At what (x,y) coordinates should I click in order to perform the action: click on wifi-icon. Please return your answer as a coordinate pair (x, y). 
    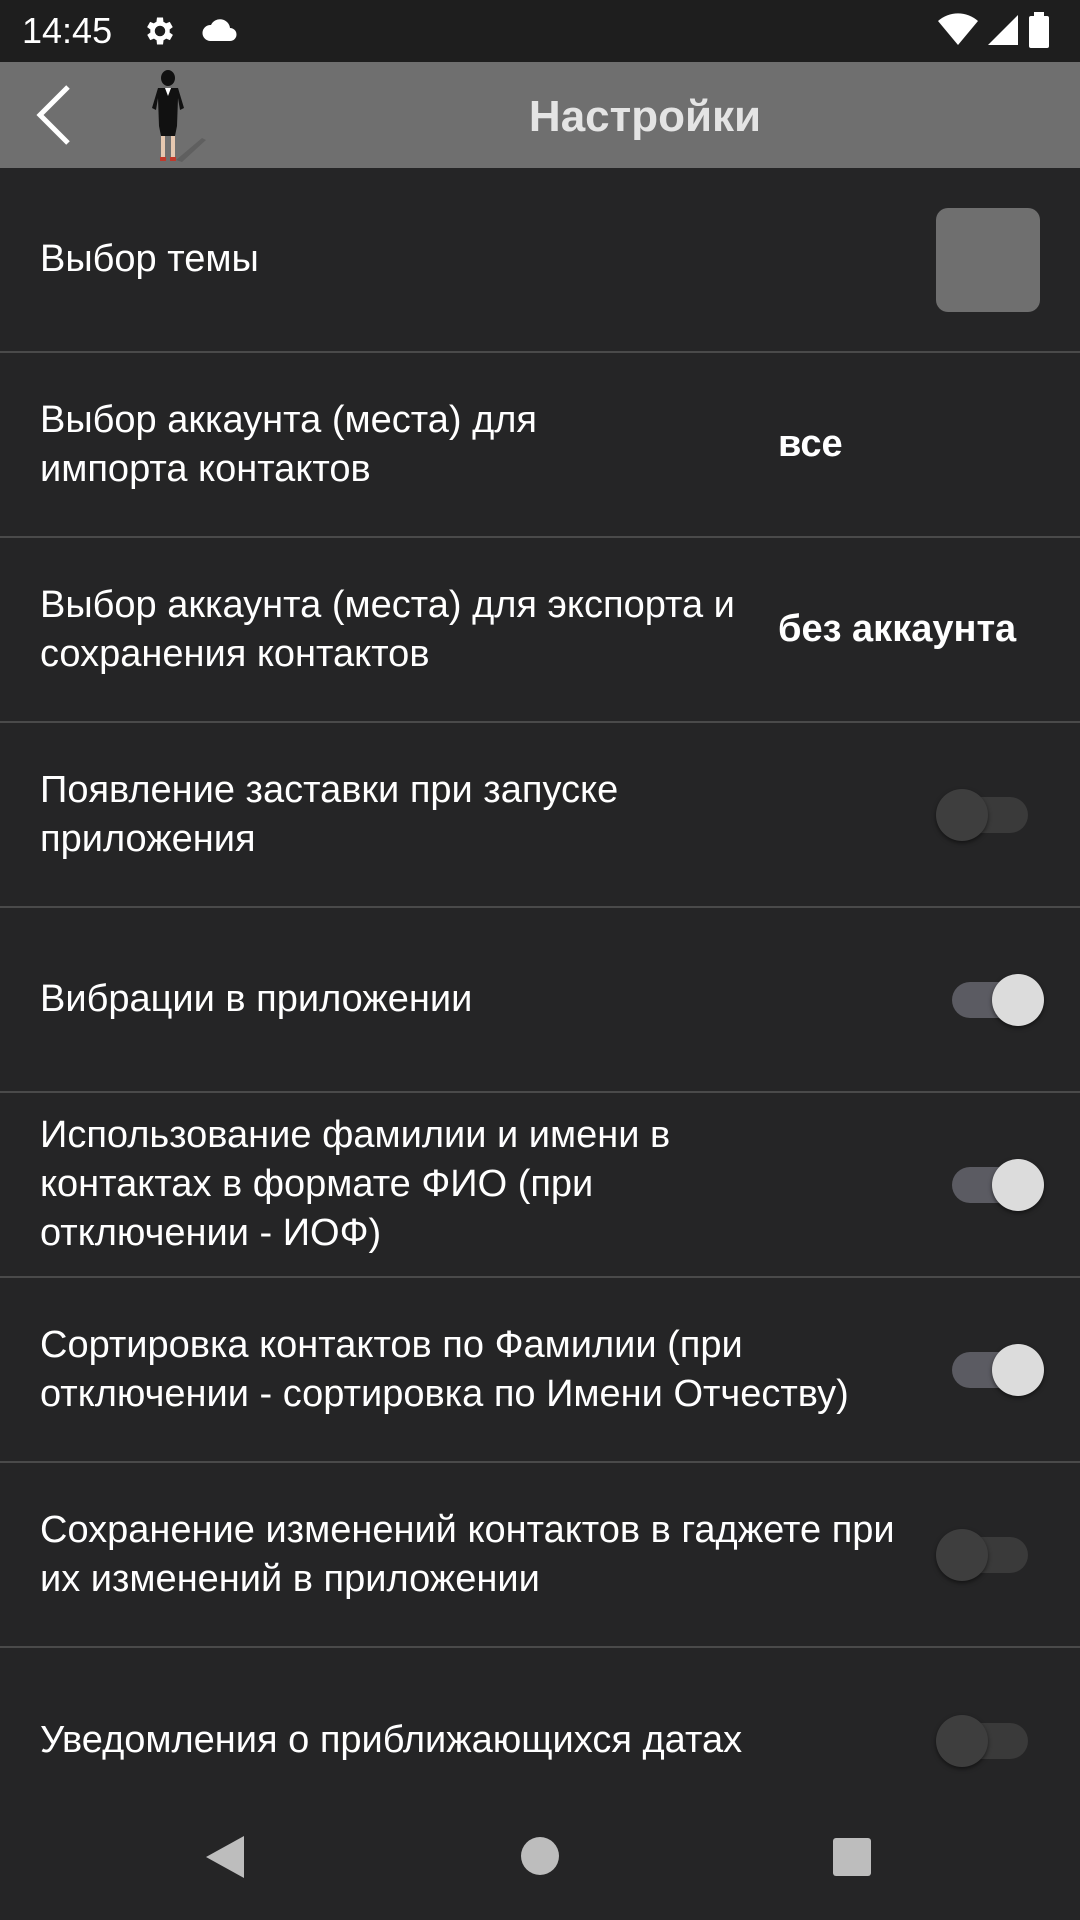
    Looking at the image, I should click on (958, 29).